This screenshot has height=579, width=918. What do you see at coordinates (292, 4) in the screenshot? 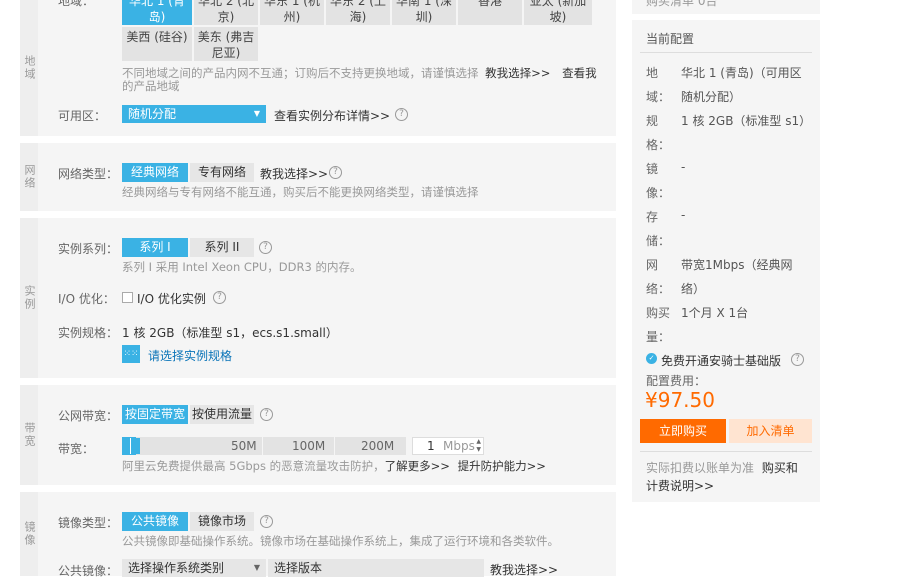
I see `region-line1: 华东 1 (杭` at bounding box center [292, 4].